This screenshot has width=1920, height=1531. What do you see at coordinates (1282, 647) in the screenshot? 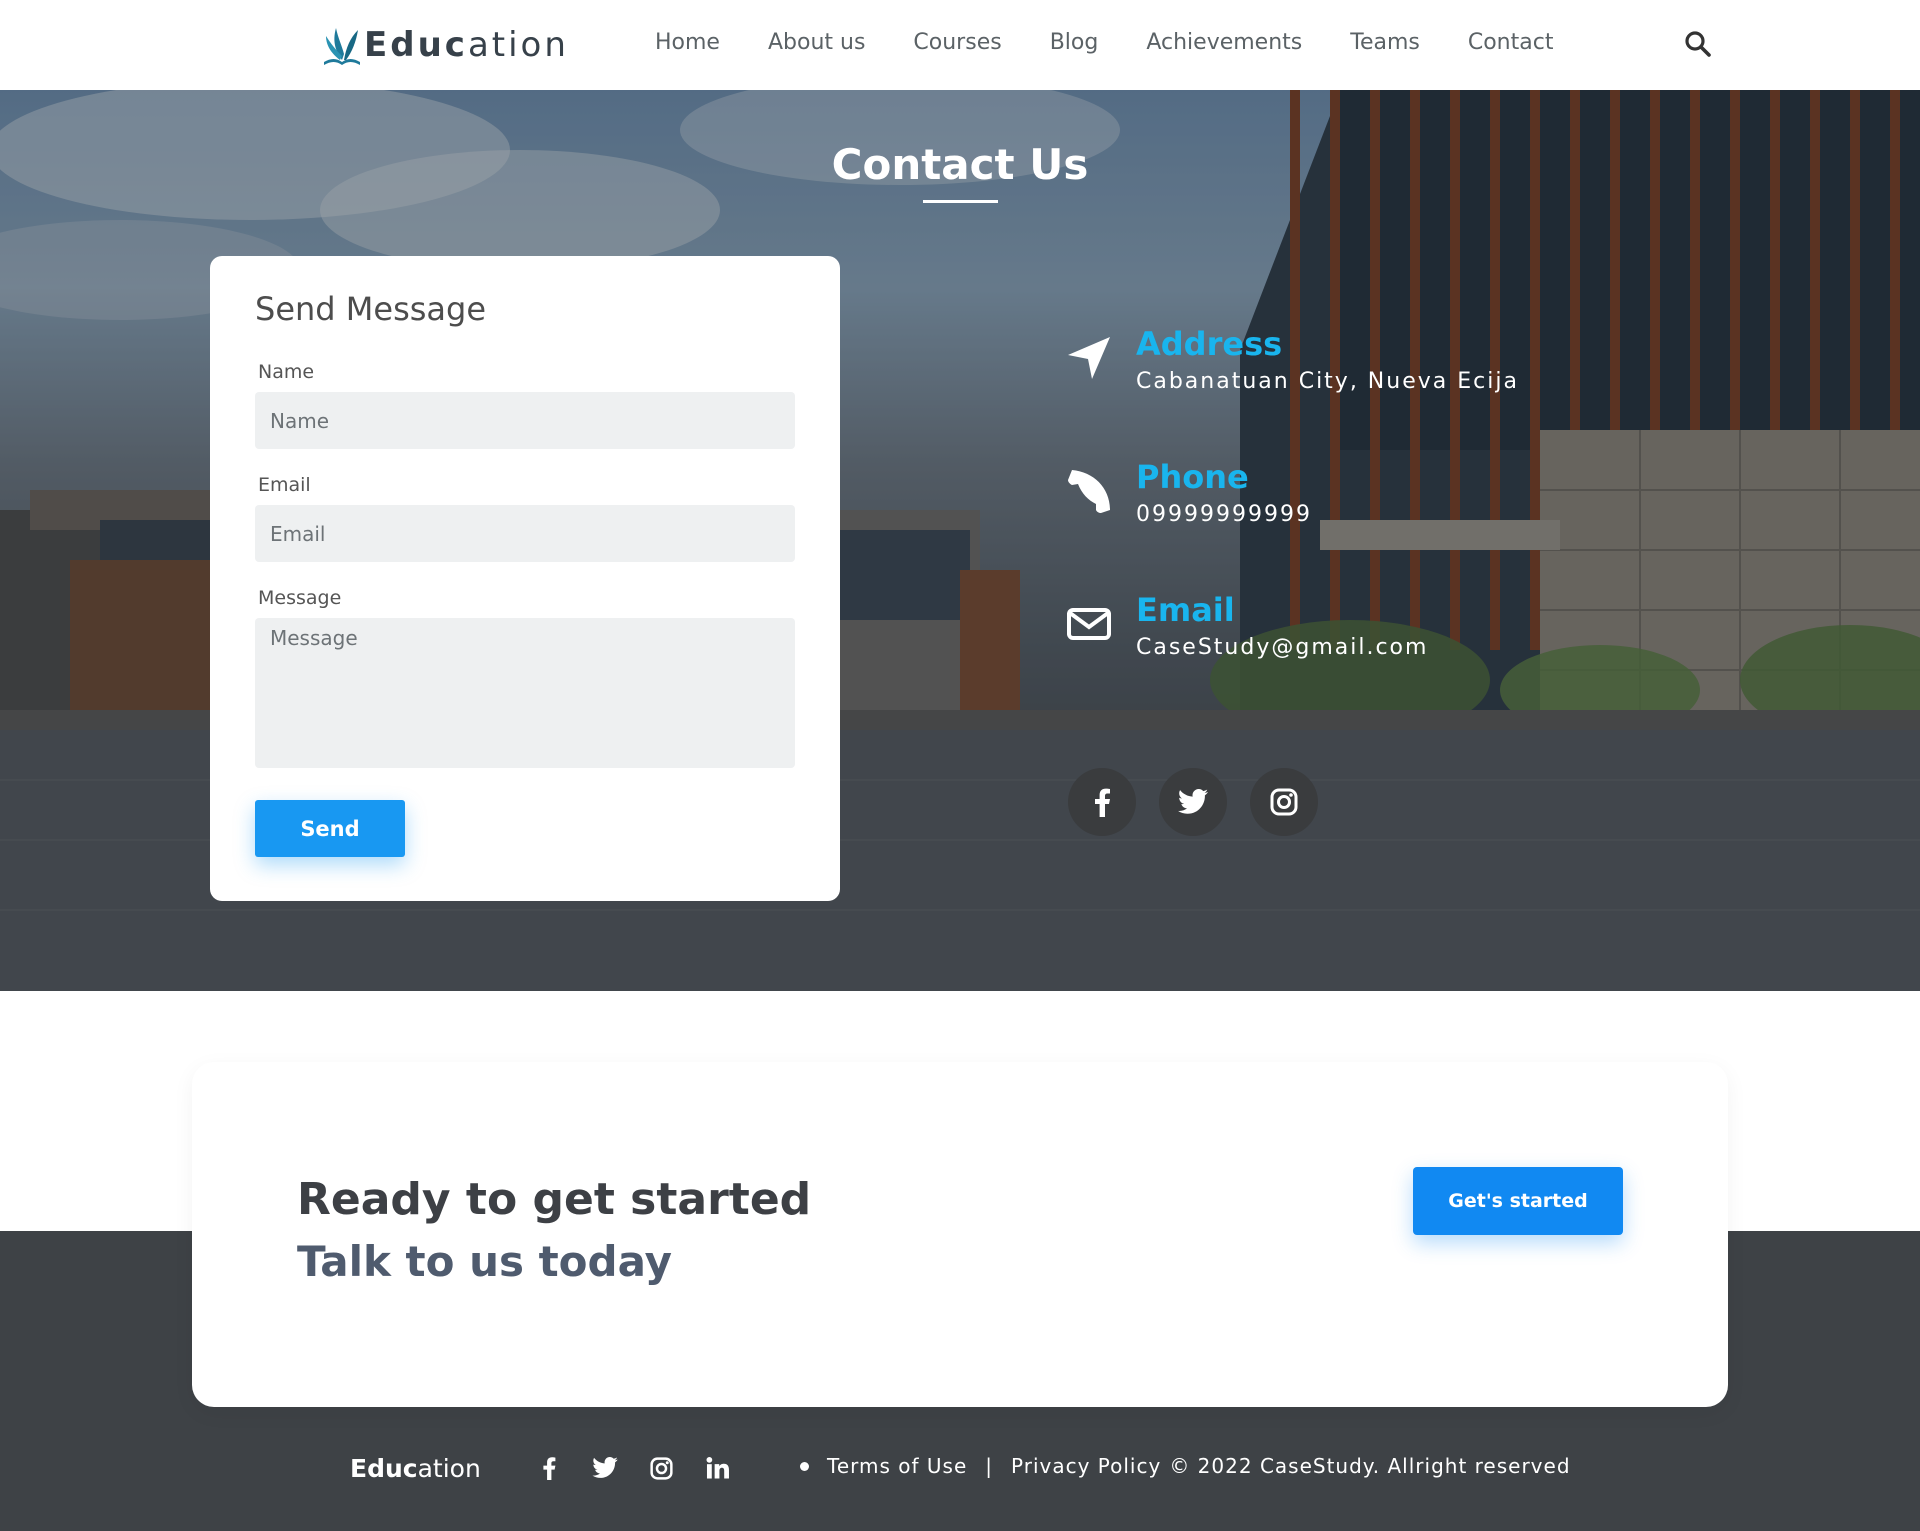
I see `email-value: CaseStudy@gmail.com` at bounding box center [1282, 647].